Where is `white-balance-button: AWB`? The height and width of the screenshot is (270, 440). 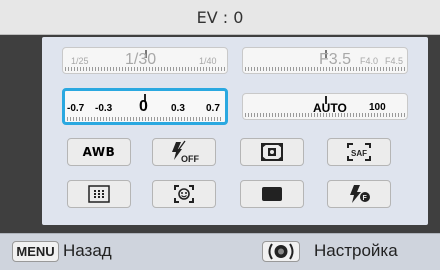
white-balance-button: AWB is located at coordinates (99, 152).